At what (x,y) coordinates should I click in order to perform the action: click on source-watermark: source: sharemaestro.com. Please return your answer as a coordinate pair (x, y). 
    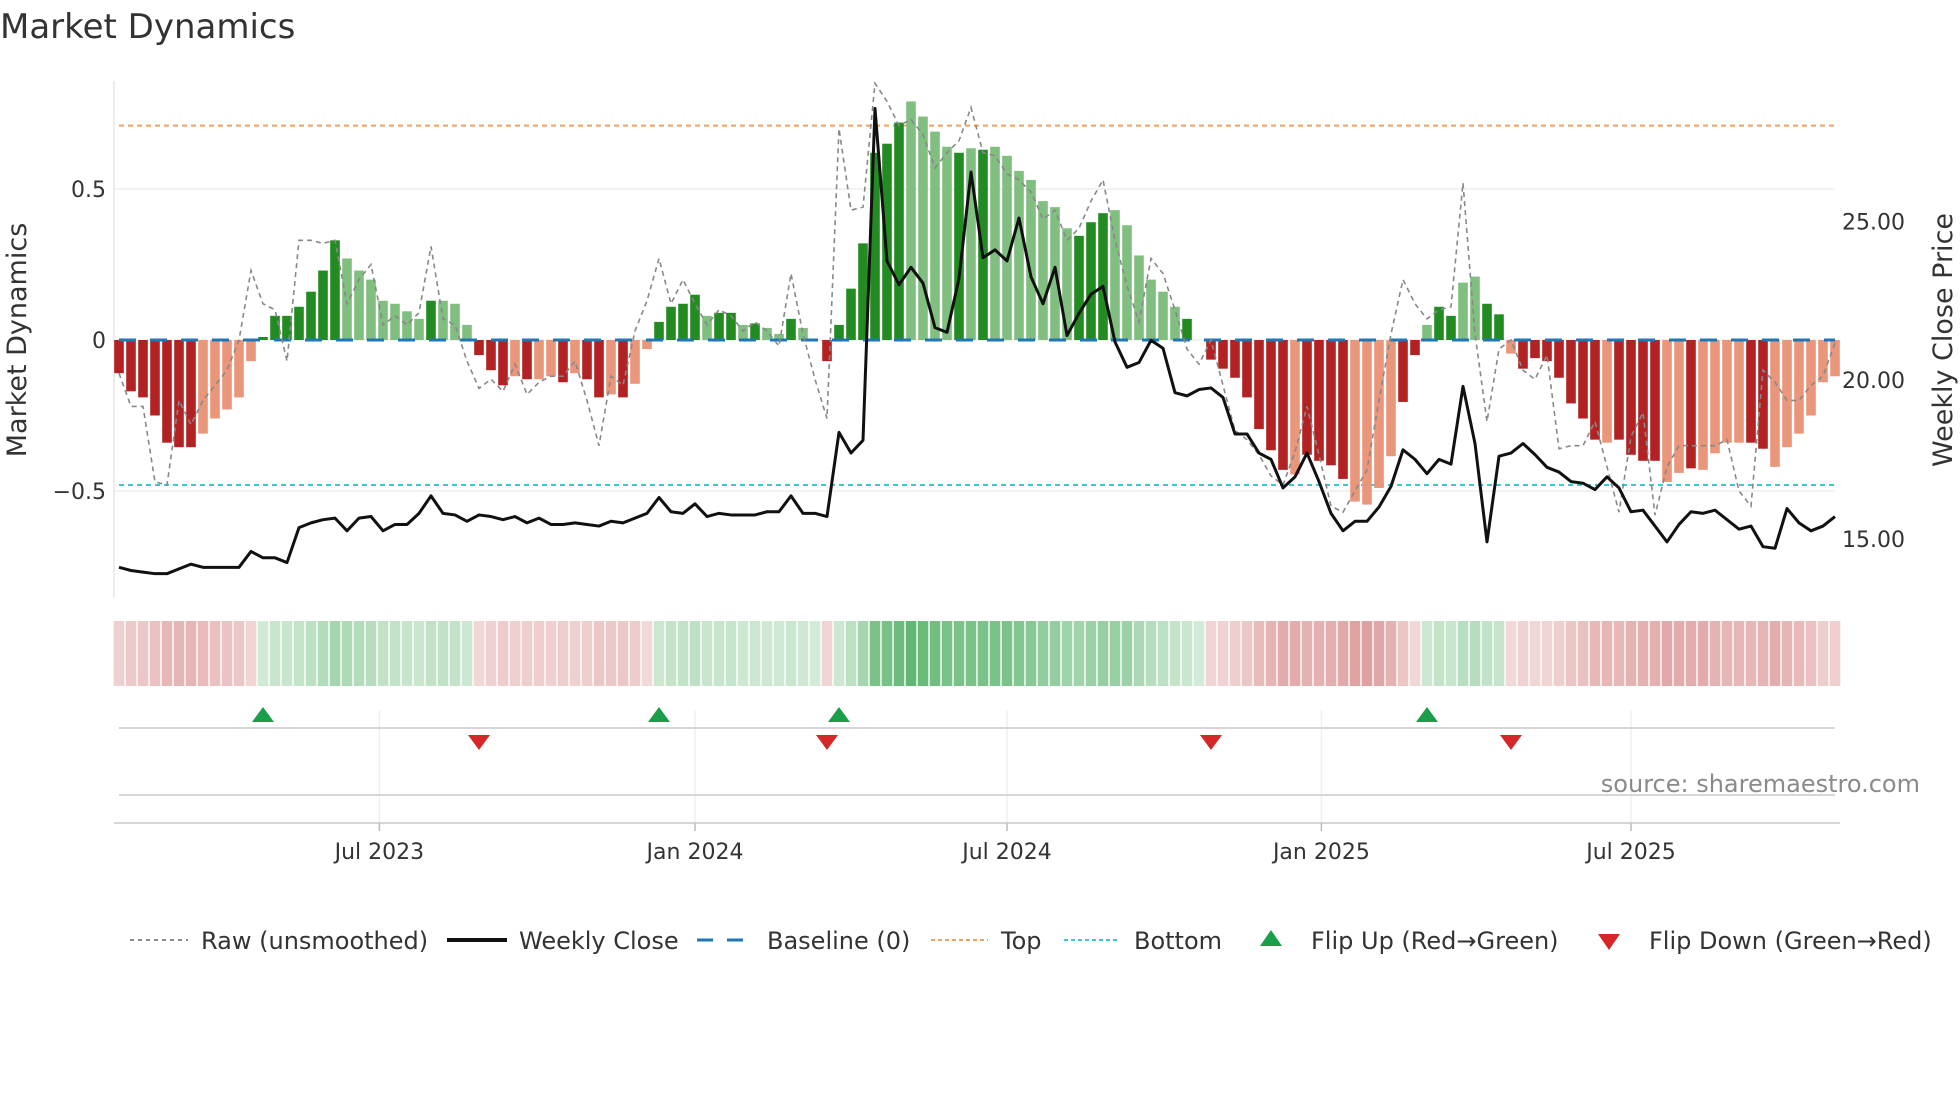
    Looking at the image, I should click on (1760, 784).